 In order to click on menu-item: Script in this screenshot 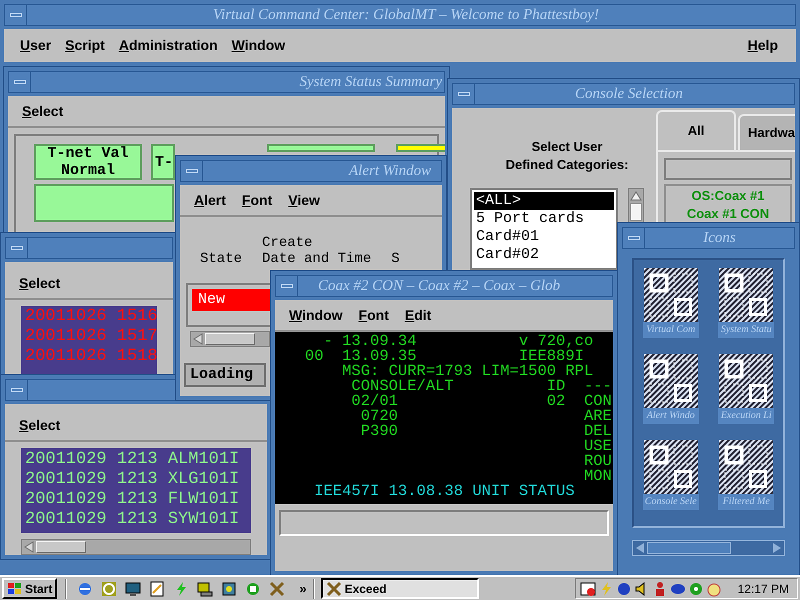, I will do `click(85, 45)`.